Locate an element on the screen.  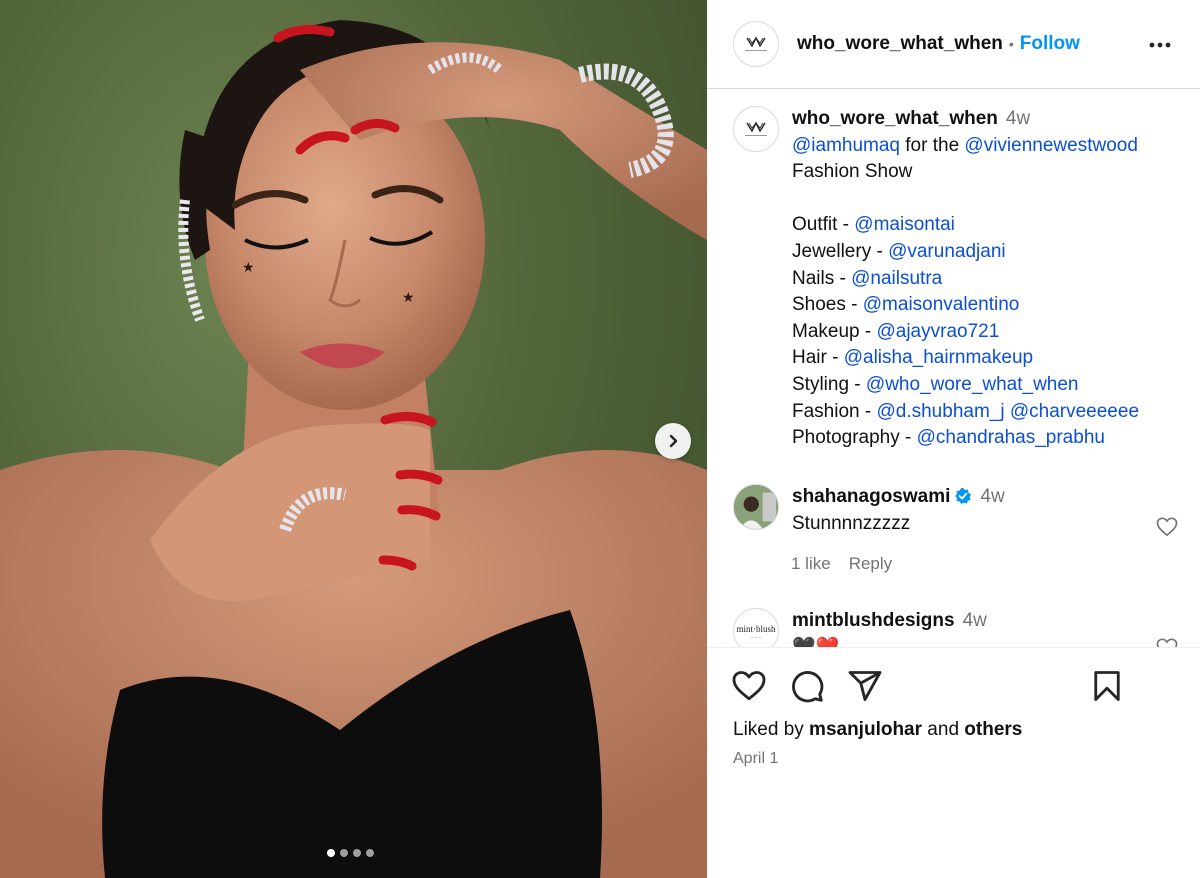
author-avatar is located at coordinates (756, 44).